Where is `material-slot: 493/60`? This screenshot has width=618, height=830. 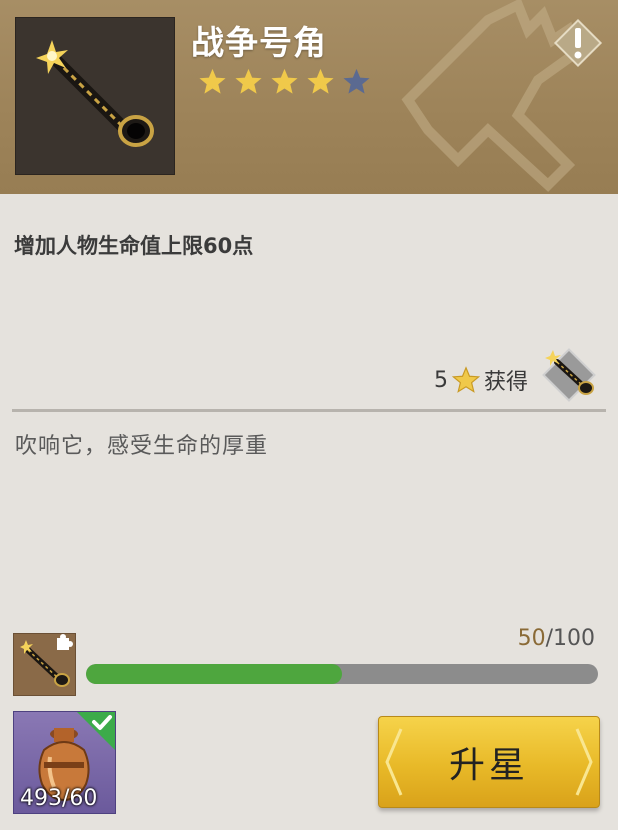 material-slot: 493/60 is located at coordinates (64, 762).